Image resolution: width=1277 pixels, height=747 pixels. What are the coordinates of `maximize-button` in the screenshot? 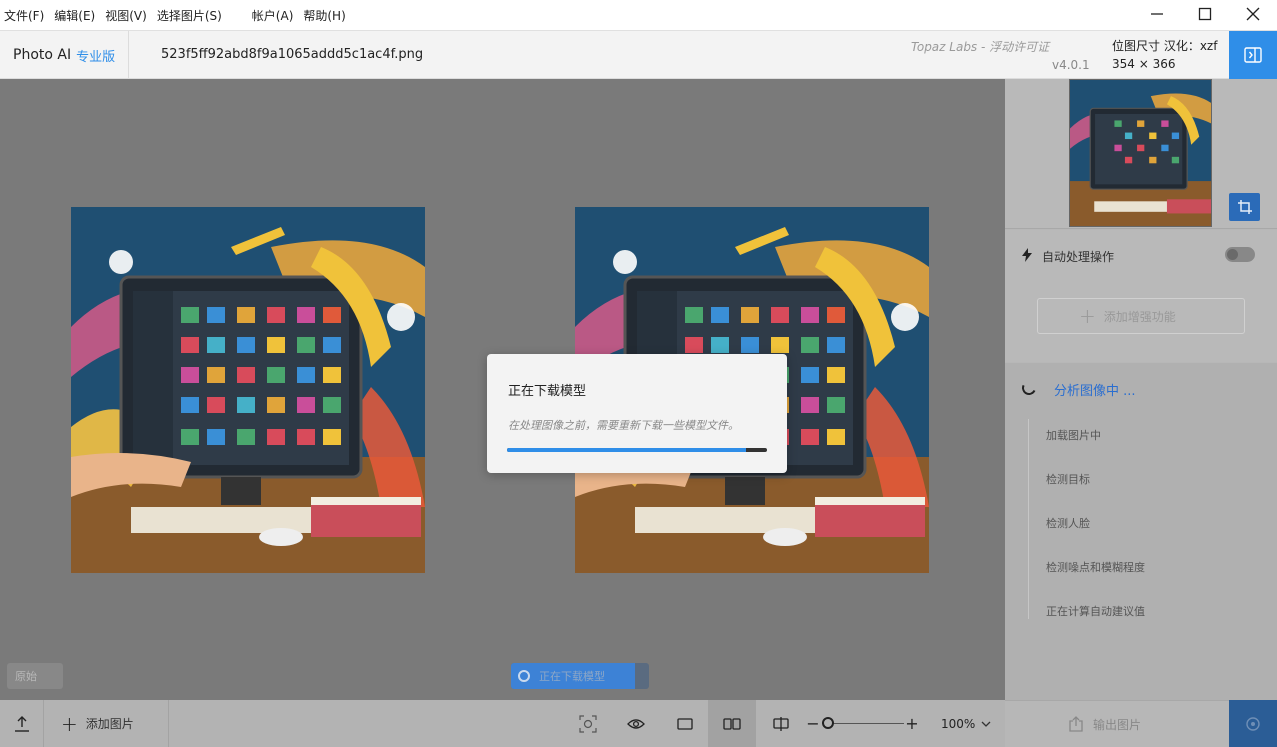 It's located at (1205, 14).